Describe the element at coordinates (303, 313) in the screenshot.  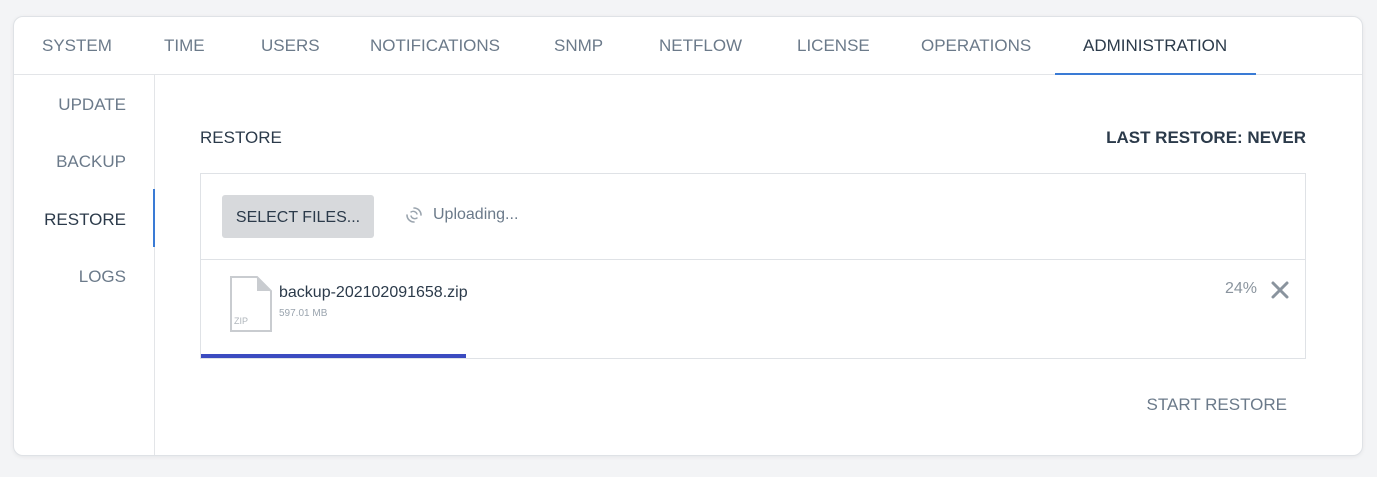
I see `file-size: 597.01 MB` at that location.